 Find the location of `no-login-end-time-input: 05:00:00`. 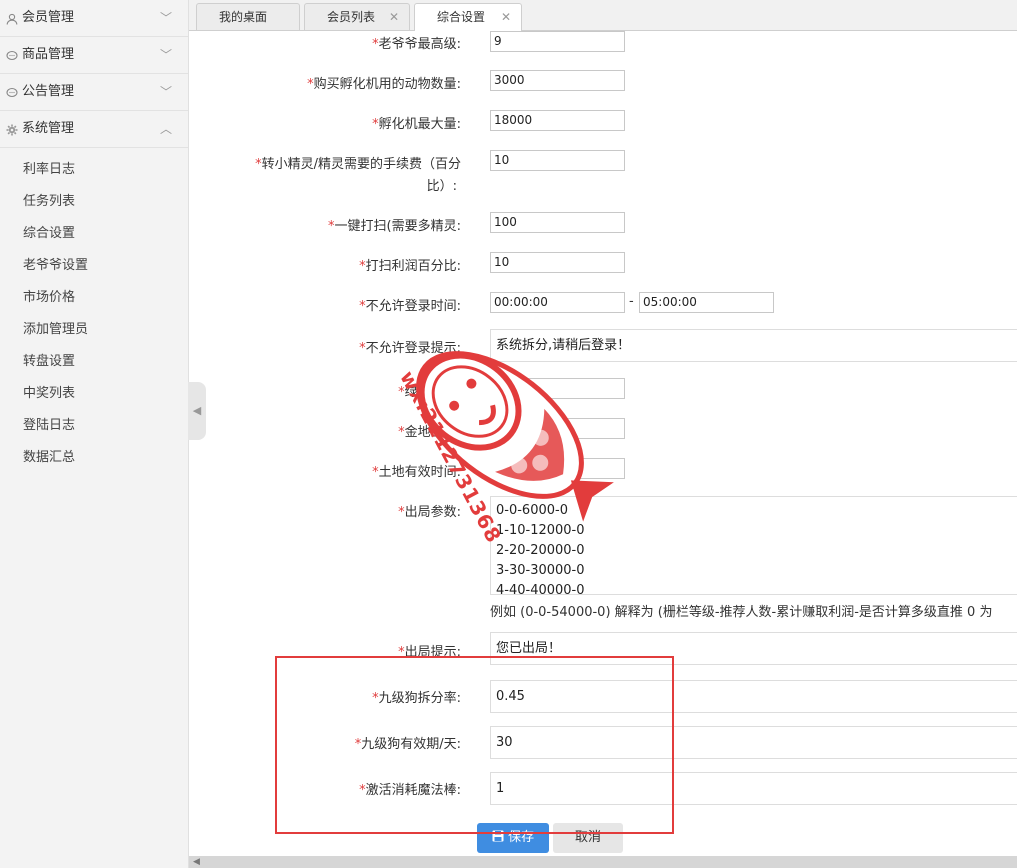

no-login-end-time-input: 05:00:00 is located at coordinates (706, 302).